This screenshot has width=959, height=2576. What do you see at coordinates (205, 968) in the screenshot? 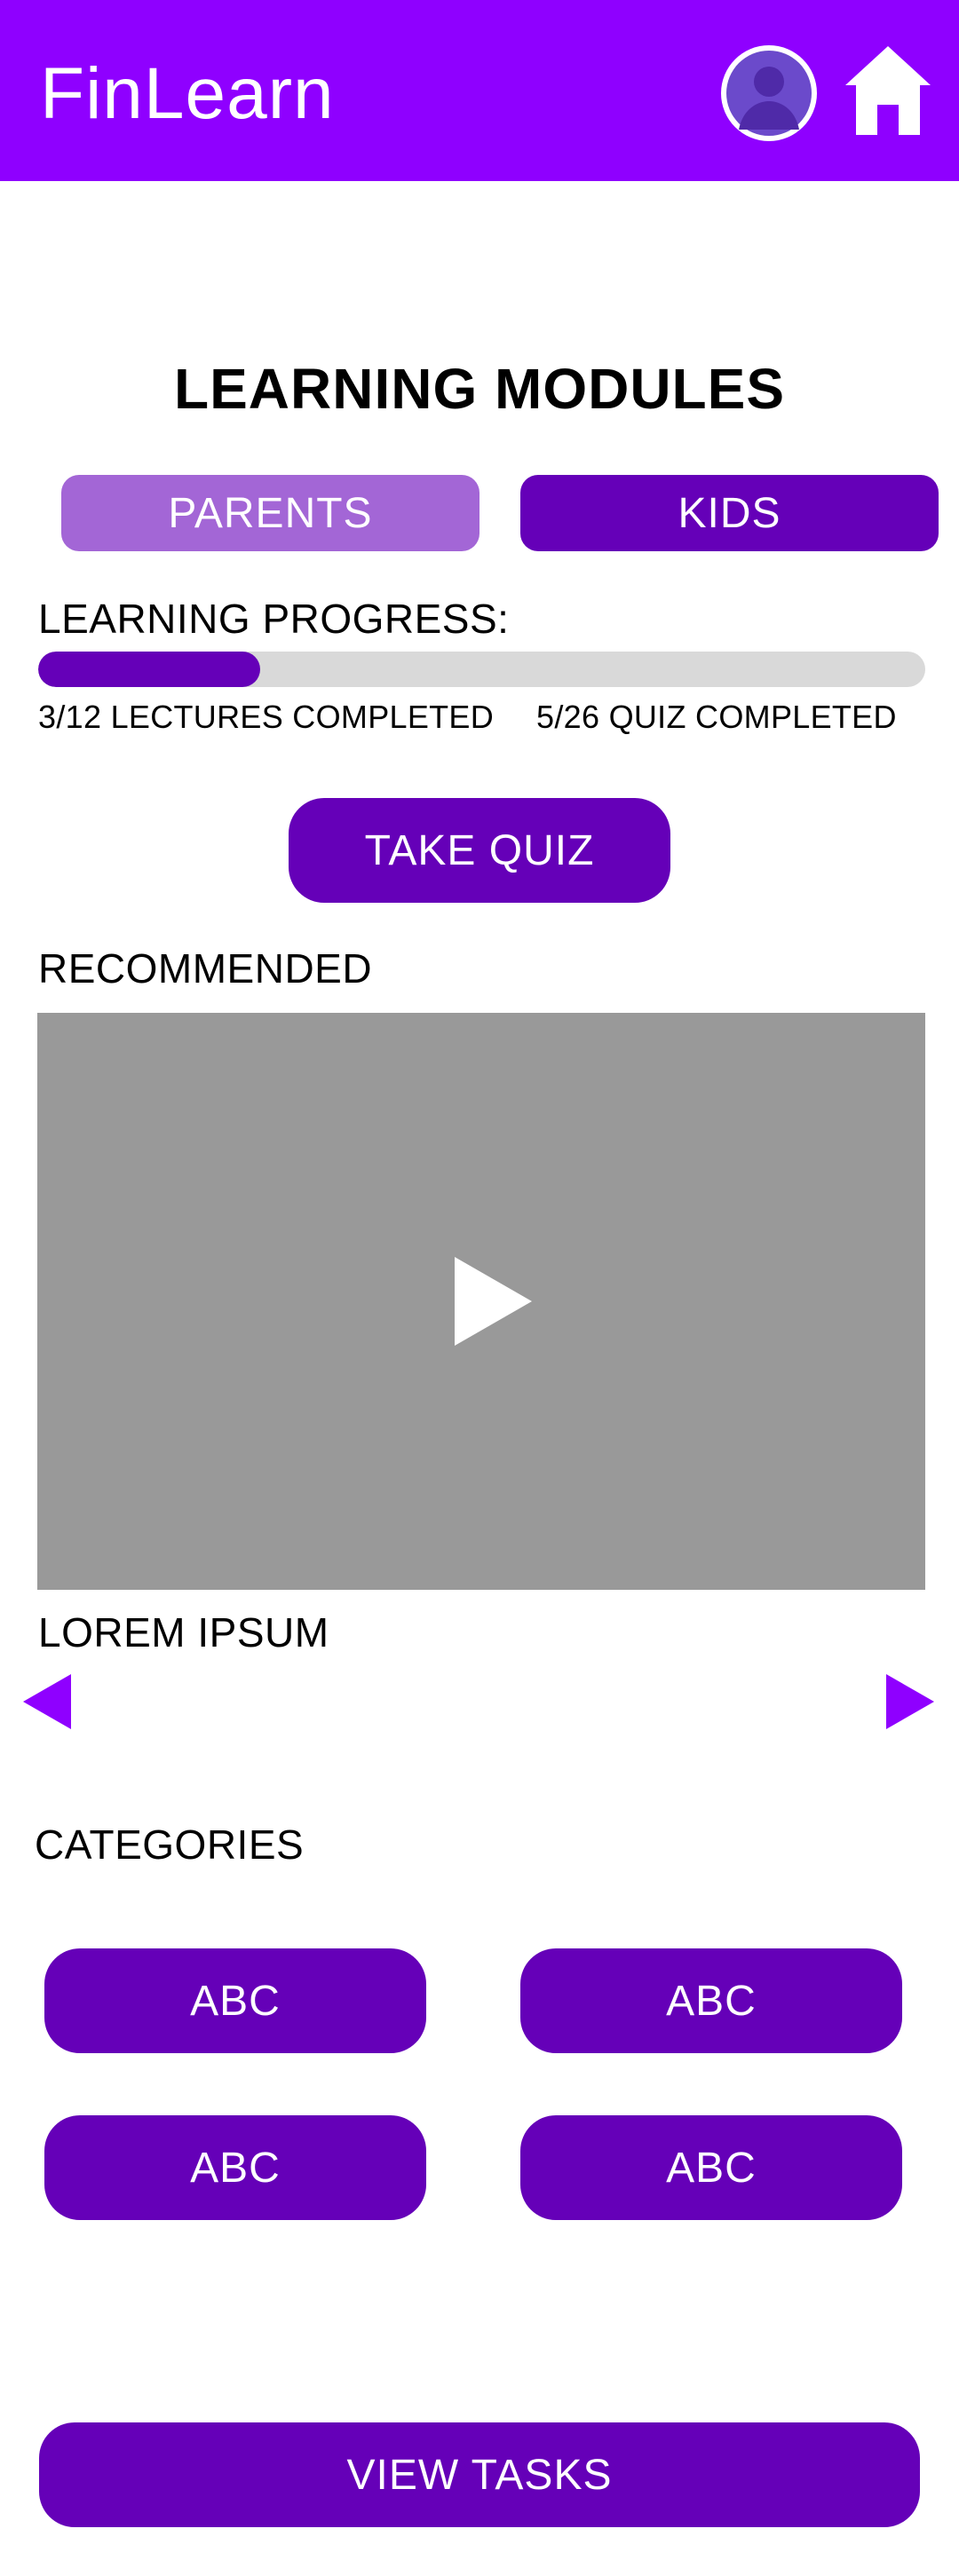
I see `recommended-heading: RECOMMENDED` at bounding box center [205, 968].